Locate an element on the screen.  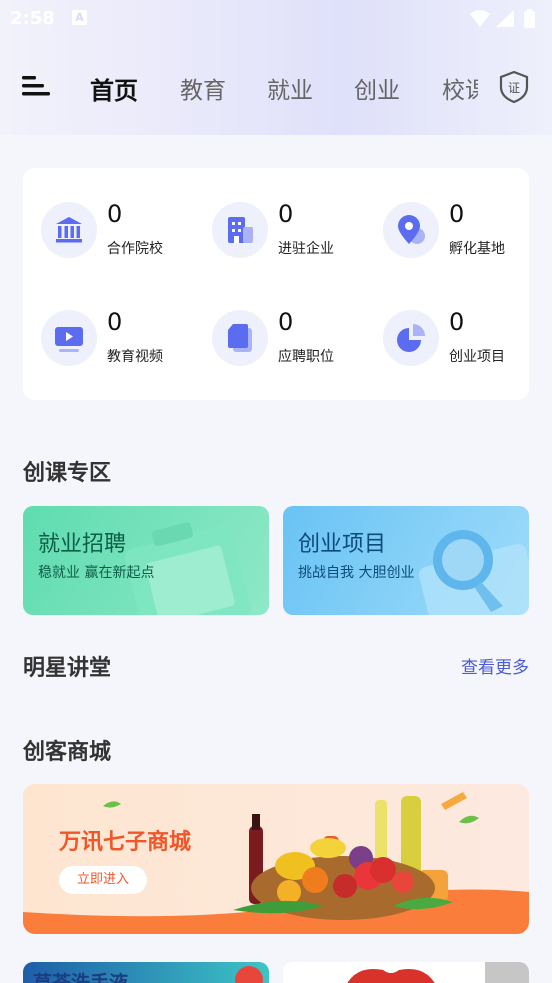
view-more-link: 查看更多 is located at coordinates (495, 665).